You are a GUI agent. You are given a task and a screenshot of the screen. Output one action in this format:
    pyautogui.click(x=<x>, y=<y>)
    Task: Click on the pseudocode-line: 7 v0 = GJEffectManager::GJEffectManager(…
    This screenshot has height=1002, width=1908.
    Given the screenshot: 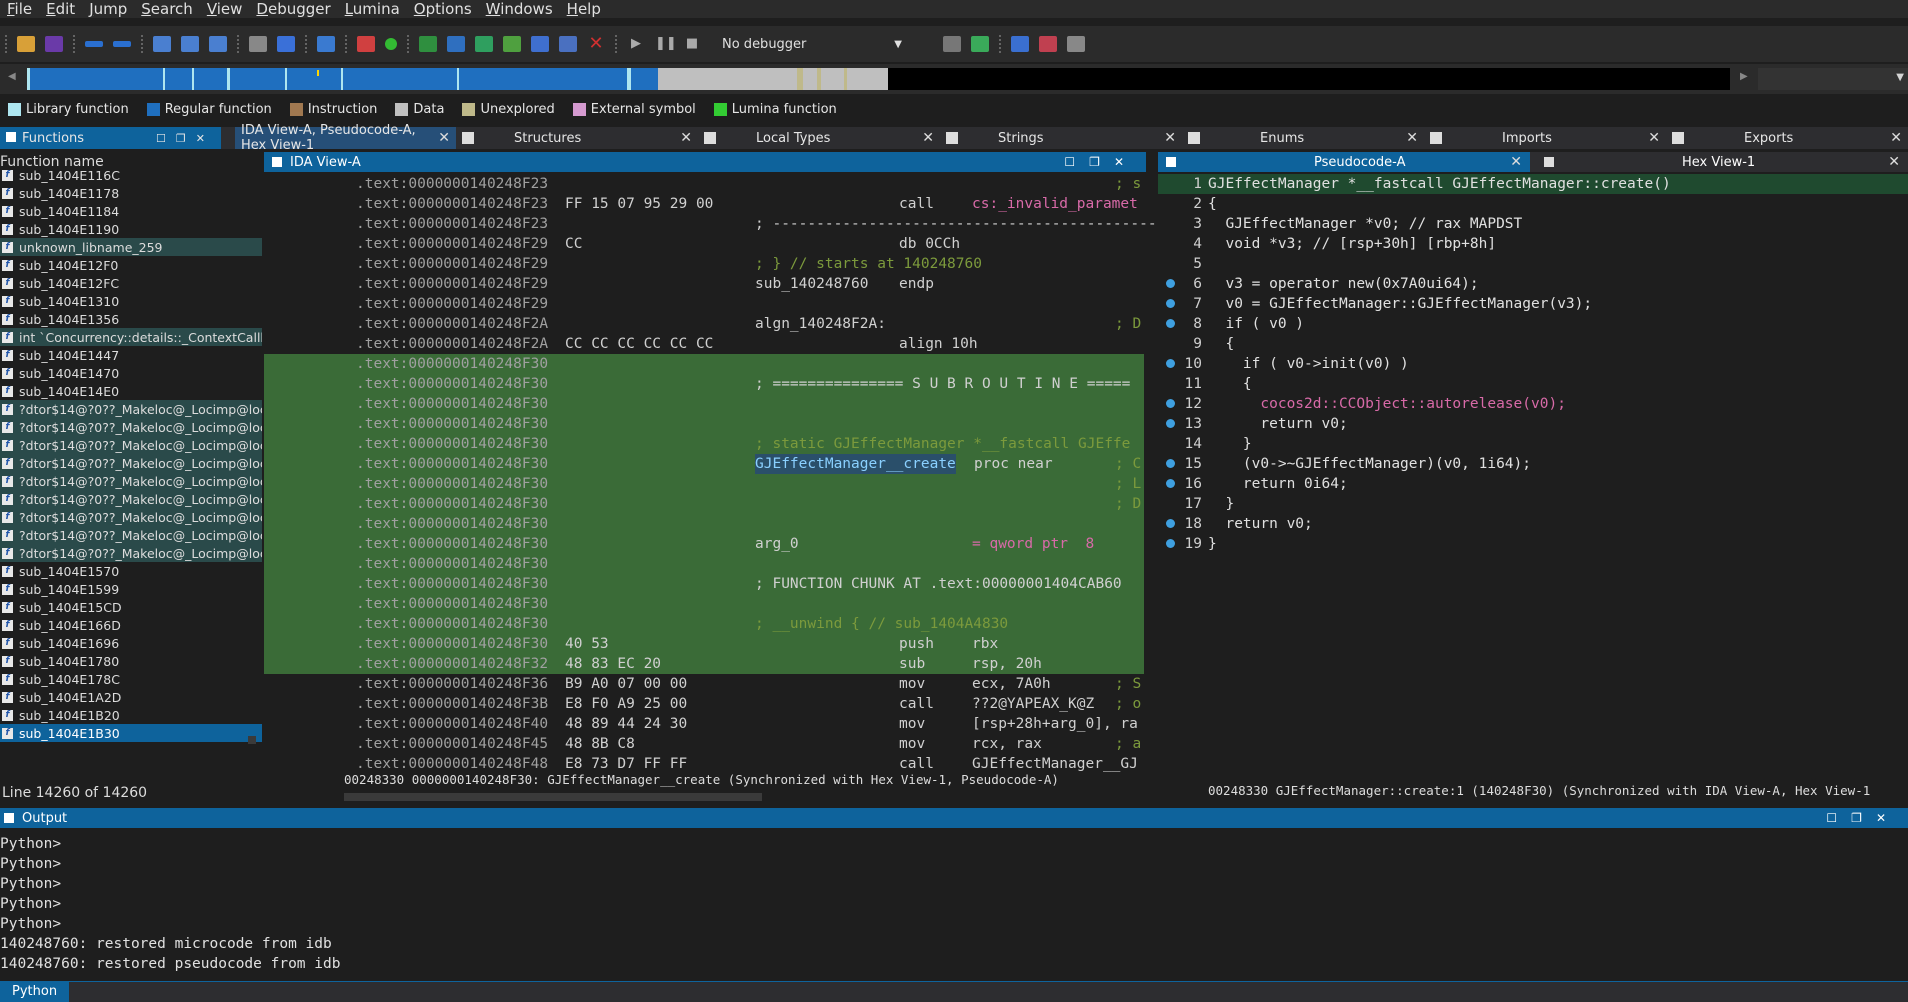 What is the action you would take?
    pyautogui.click(x=1533, y=304)
    